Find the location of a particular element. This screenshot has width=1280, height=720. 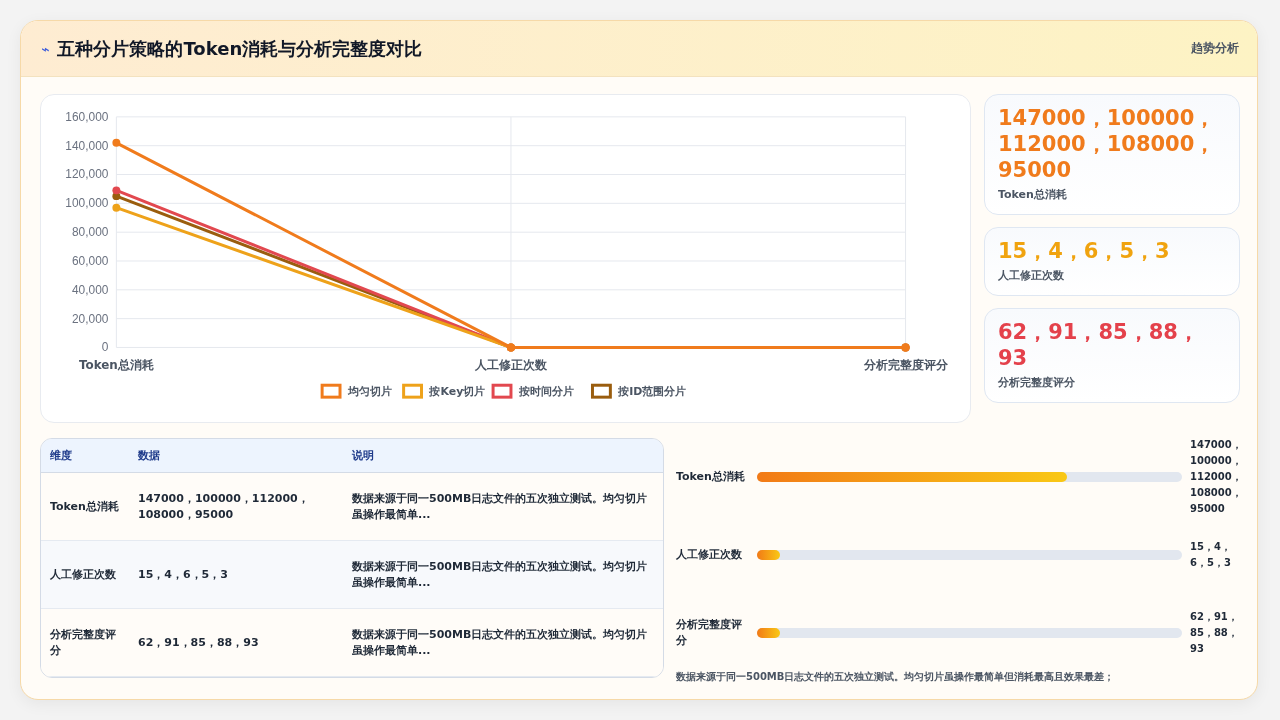

stat-label: 分析完整度评分 is located at coordinates (1037, 382).